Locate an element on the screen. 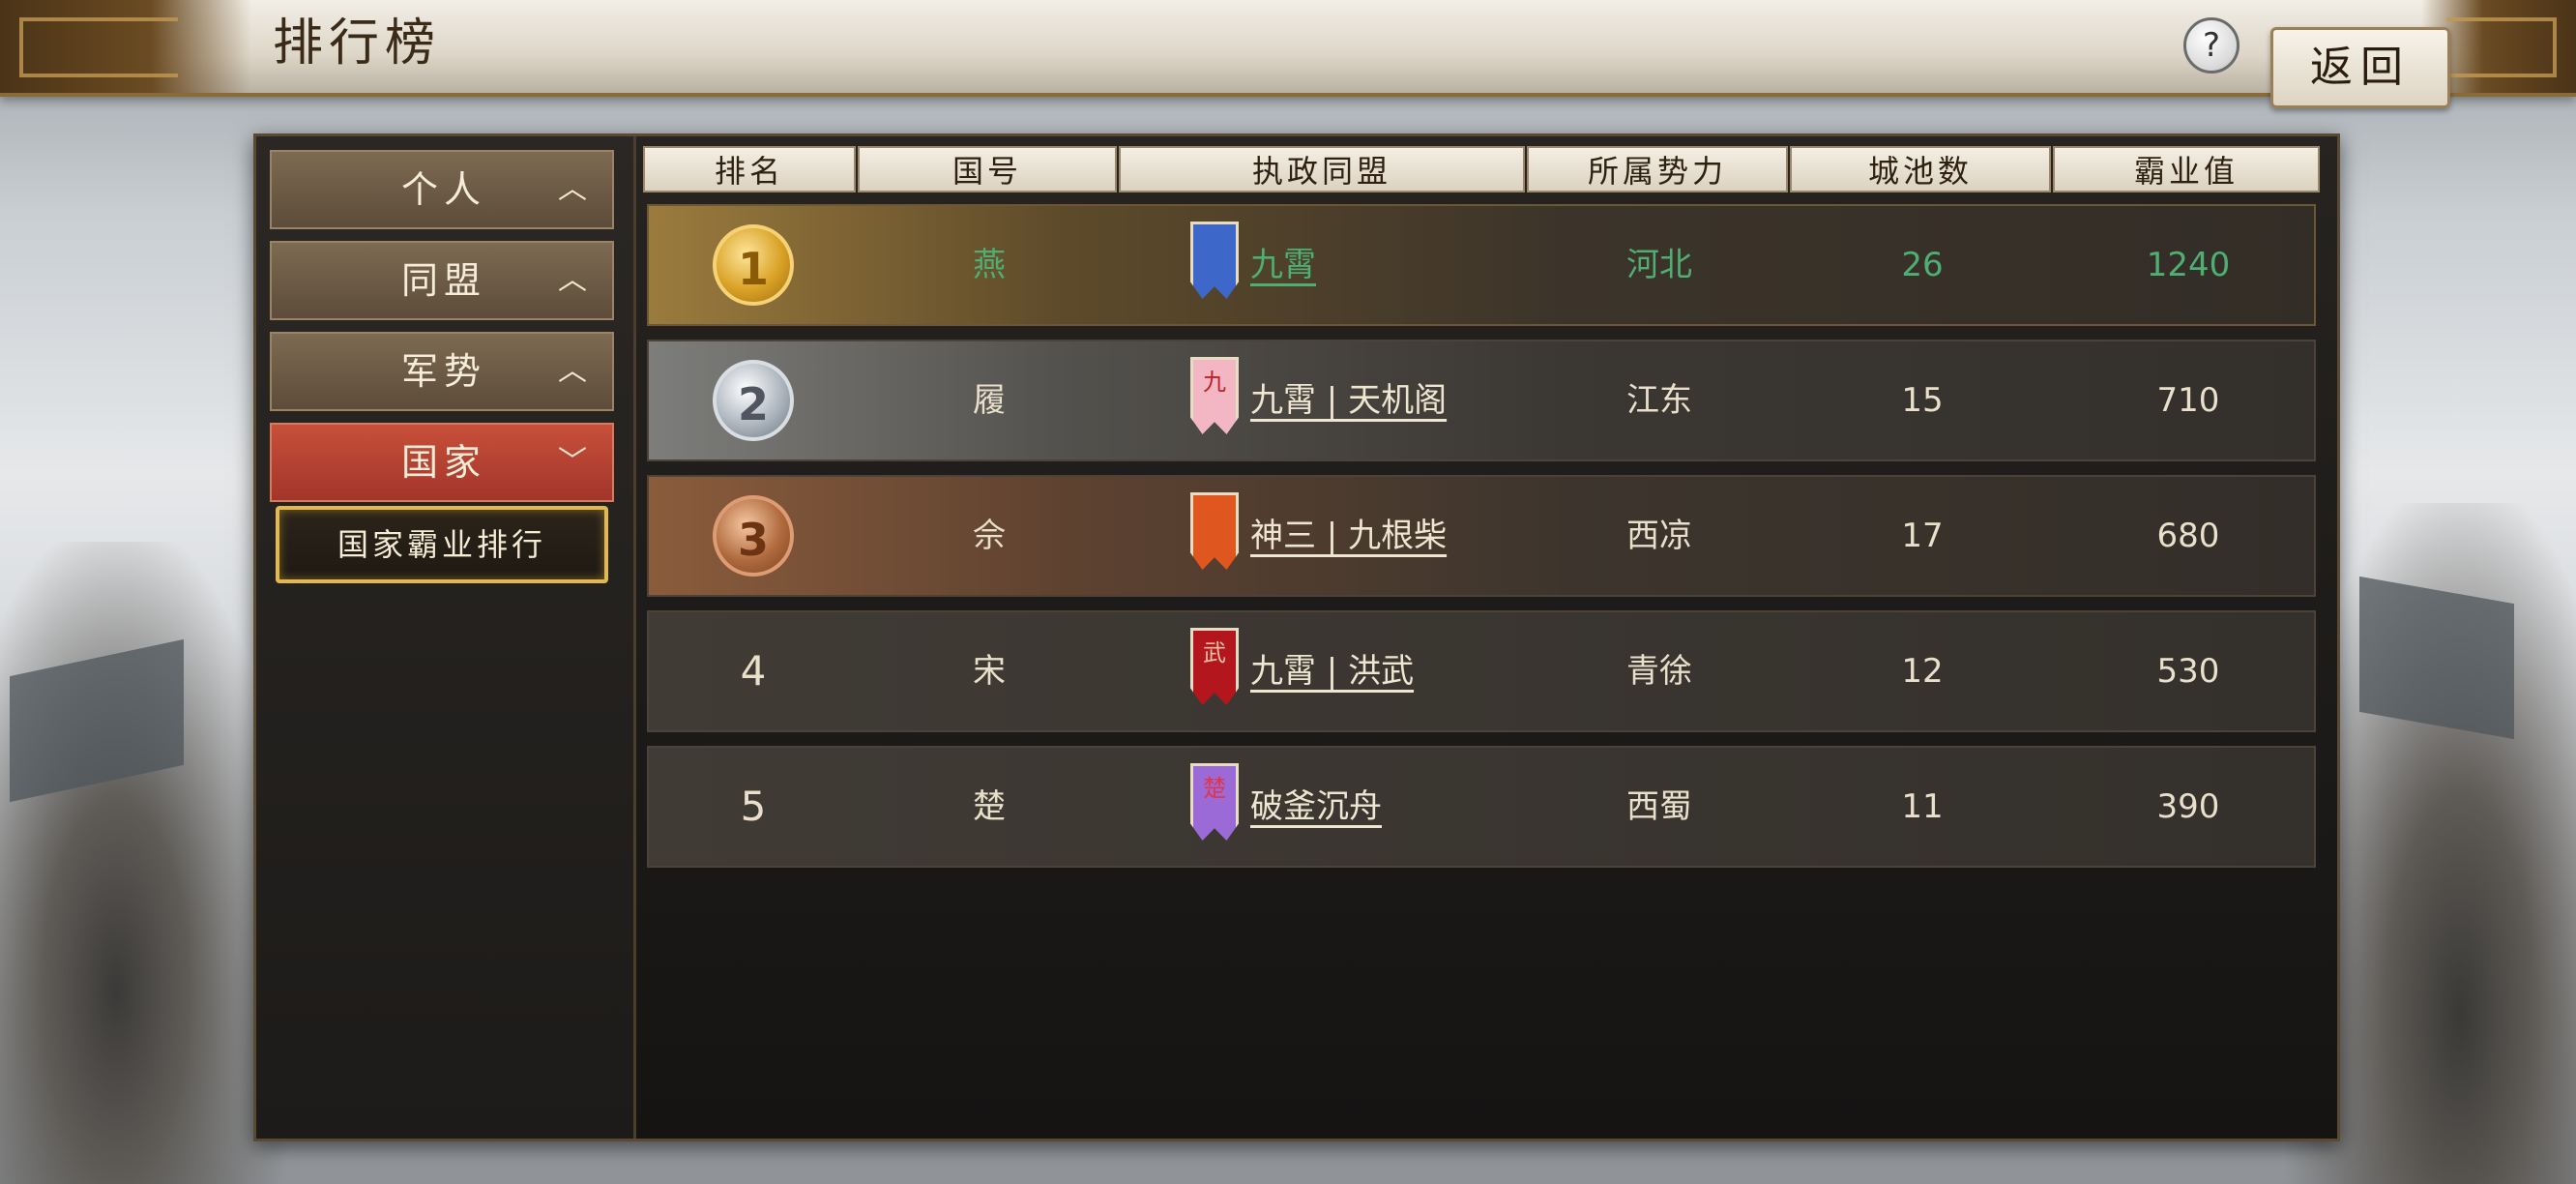  country-name: 燕 is located at coordinates (989, 265).